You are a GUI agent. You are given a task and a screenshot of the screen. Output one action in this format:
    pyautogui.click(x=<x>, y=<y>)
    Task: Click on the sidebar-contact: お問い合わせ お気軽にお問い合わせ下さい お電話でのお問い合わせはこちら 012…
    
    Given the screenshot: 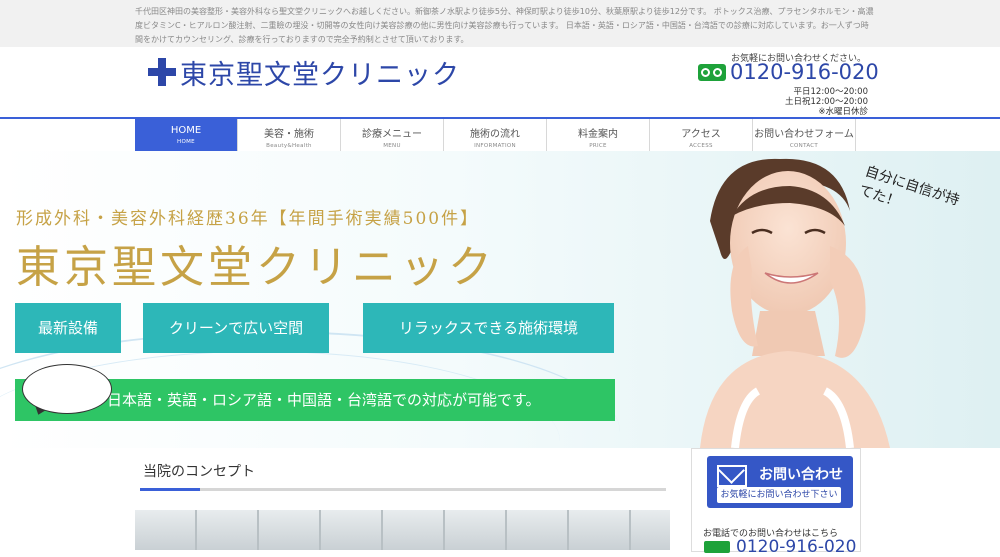 What is the action you would take?
    pyautogui.click(x=776, y=502)
    